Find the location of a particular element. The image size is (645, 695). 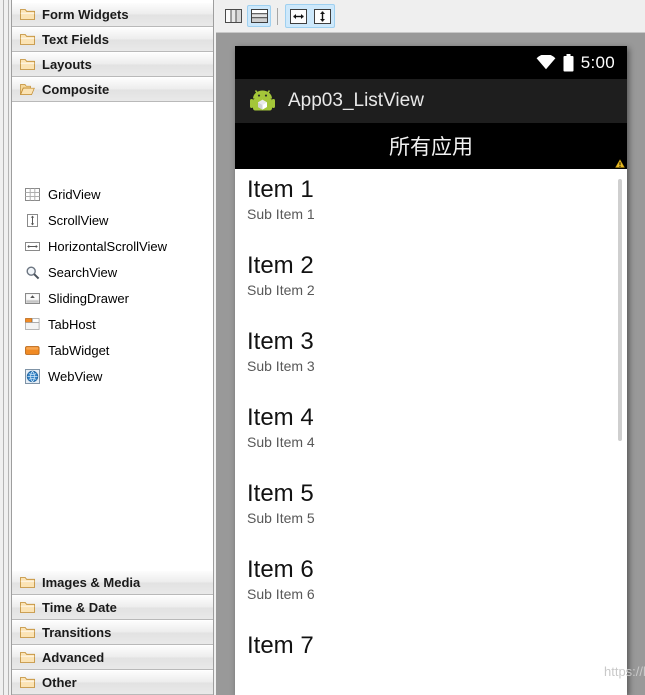

warning-triangle-icon is located at coordinates (620, 163).